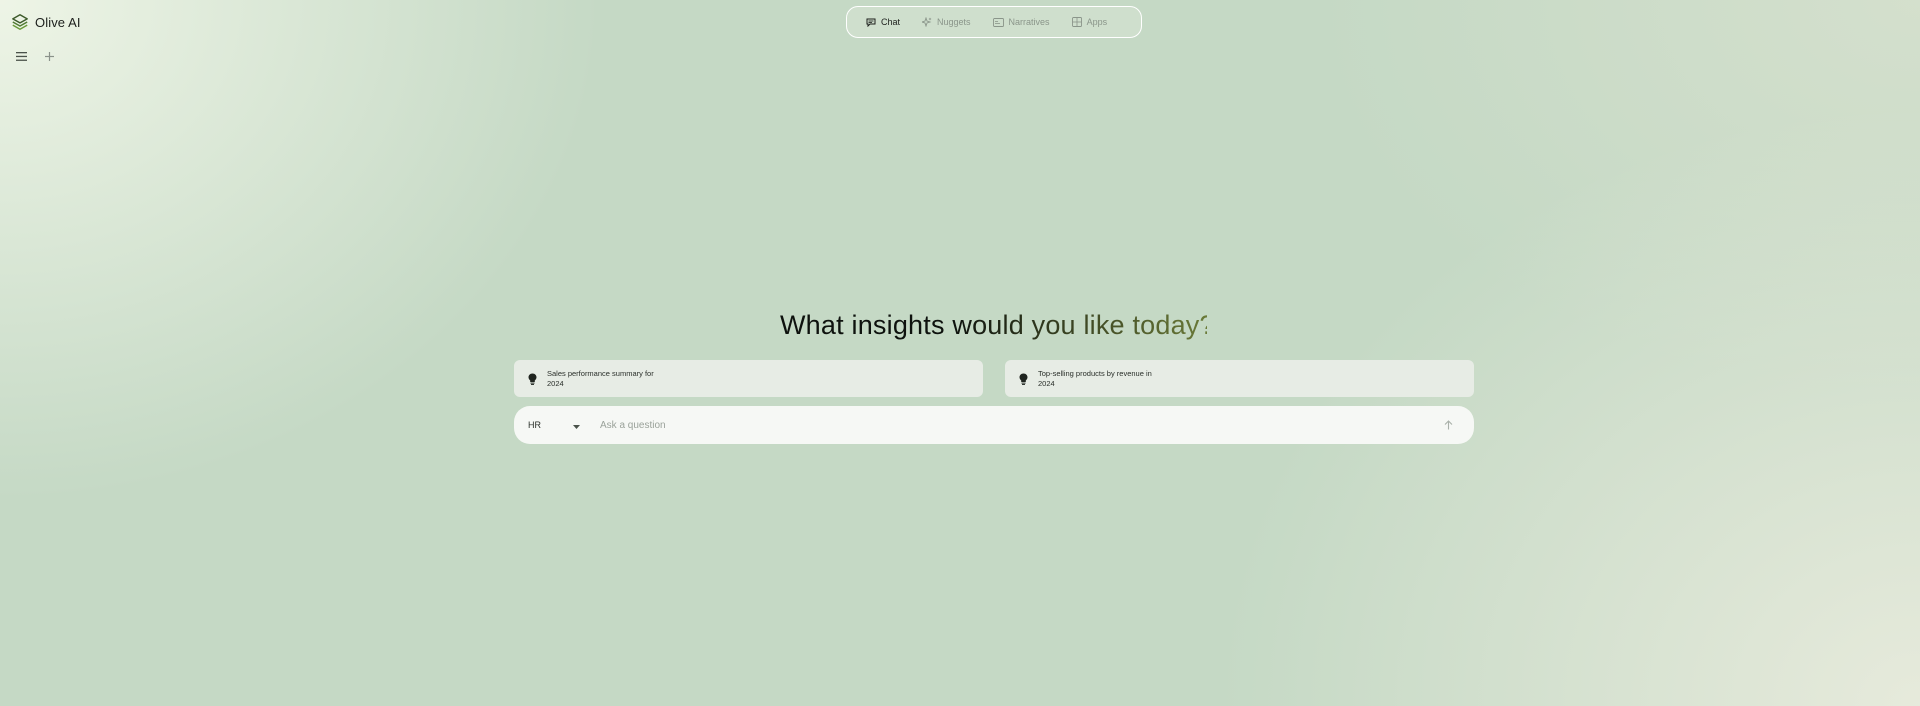 This screenshot has height=706, width=1920. What do you see at coordinates (927, 22) in the screenshot?
I see `sparkle-icon` at bounding box center [927, 22].